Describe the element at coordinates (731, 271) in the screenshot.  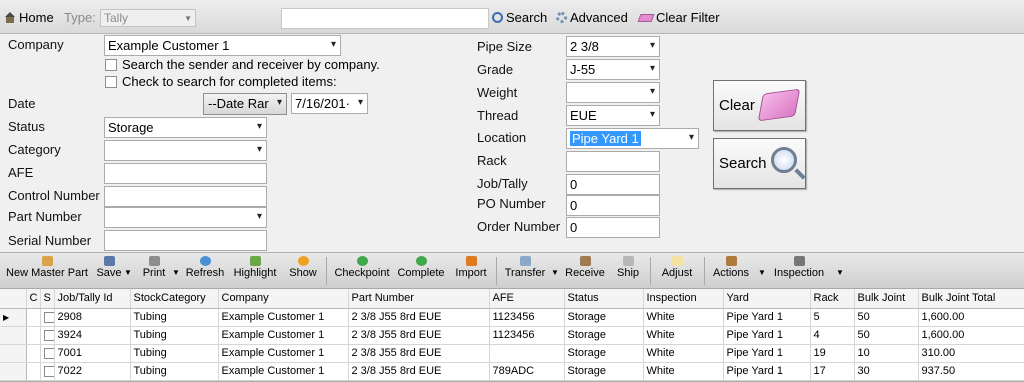
I see `actions-button: Actions` at that location.